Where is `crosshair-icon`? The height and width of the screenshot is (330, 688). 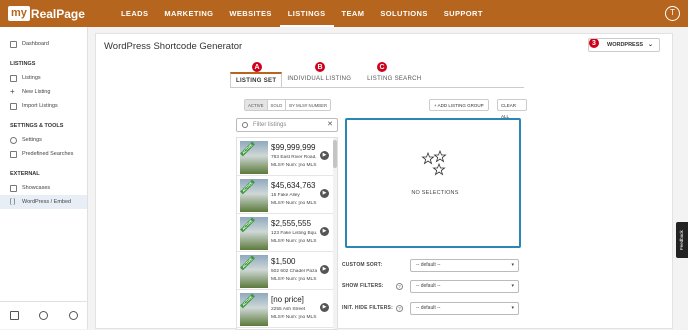
crosshair-icon is located at coordinates (44, 315).